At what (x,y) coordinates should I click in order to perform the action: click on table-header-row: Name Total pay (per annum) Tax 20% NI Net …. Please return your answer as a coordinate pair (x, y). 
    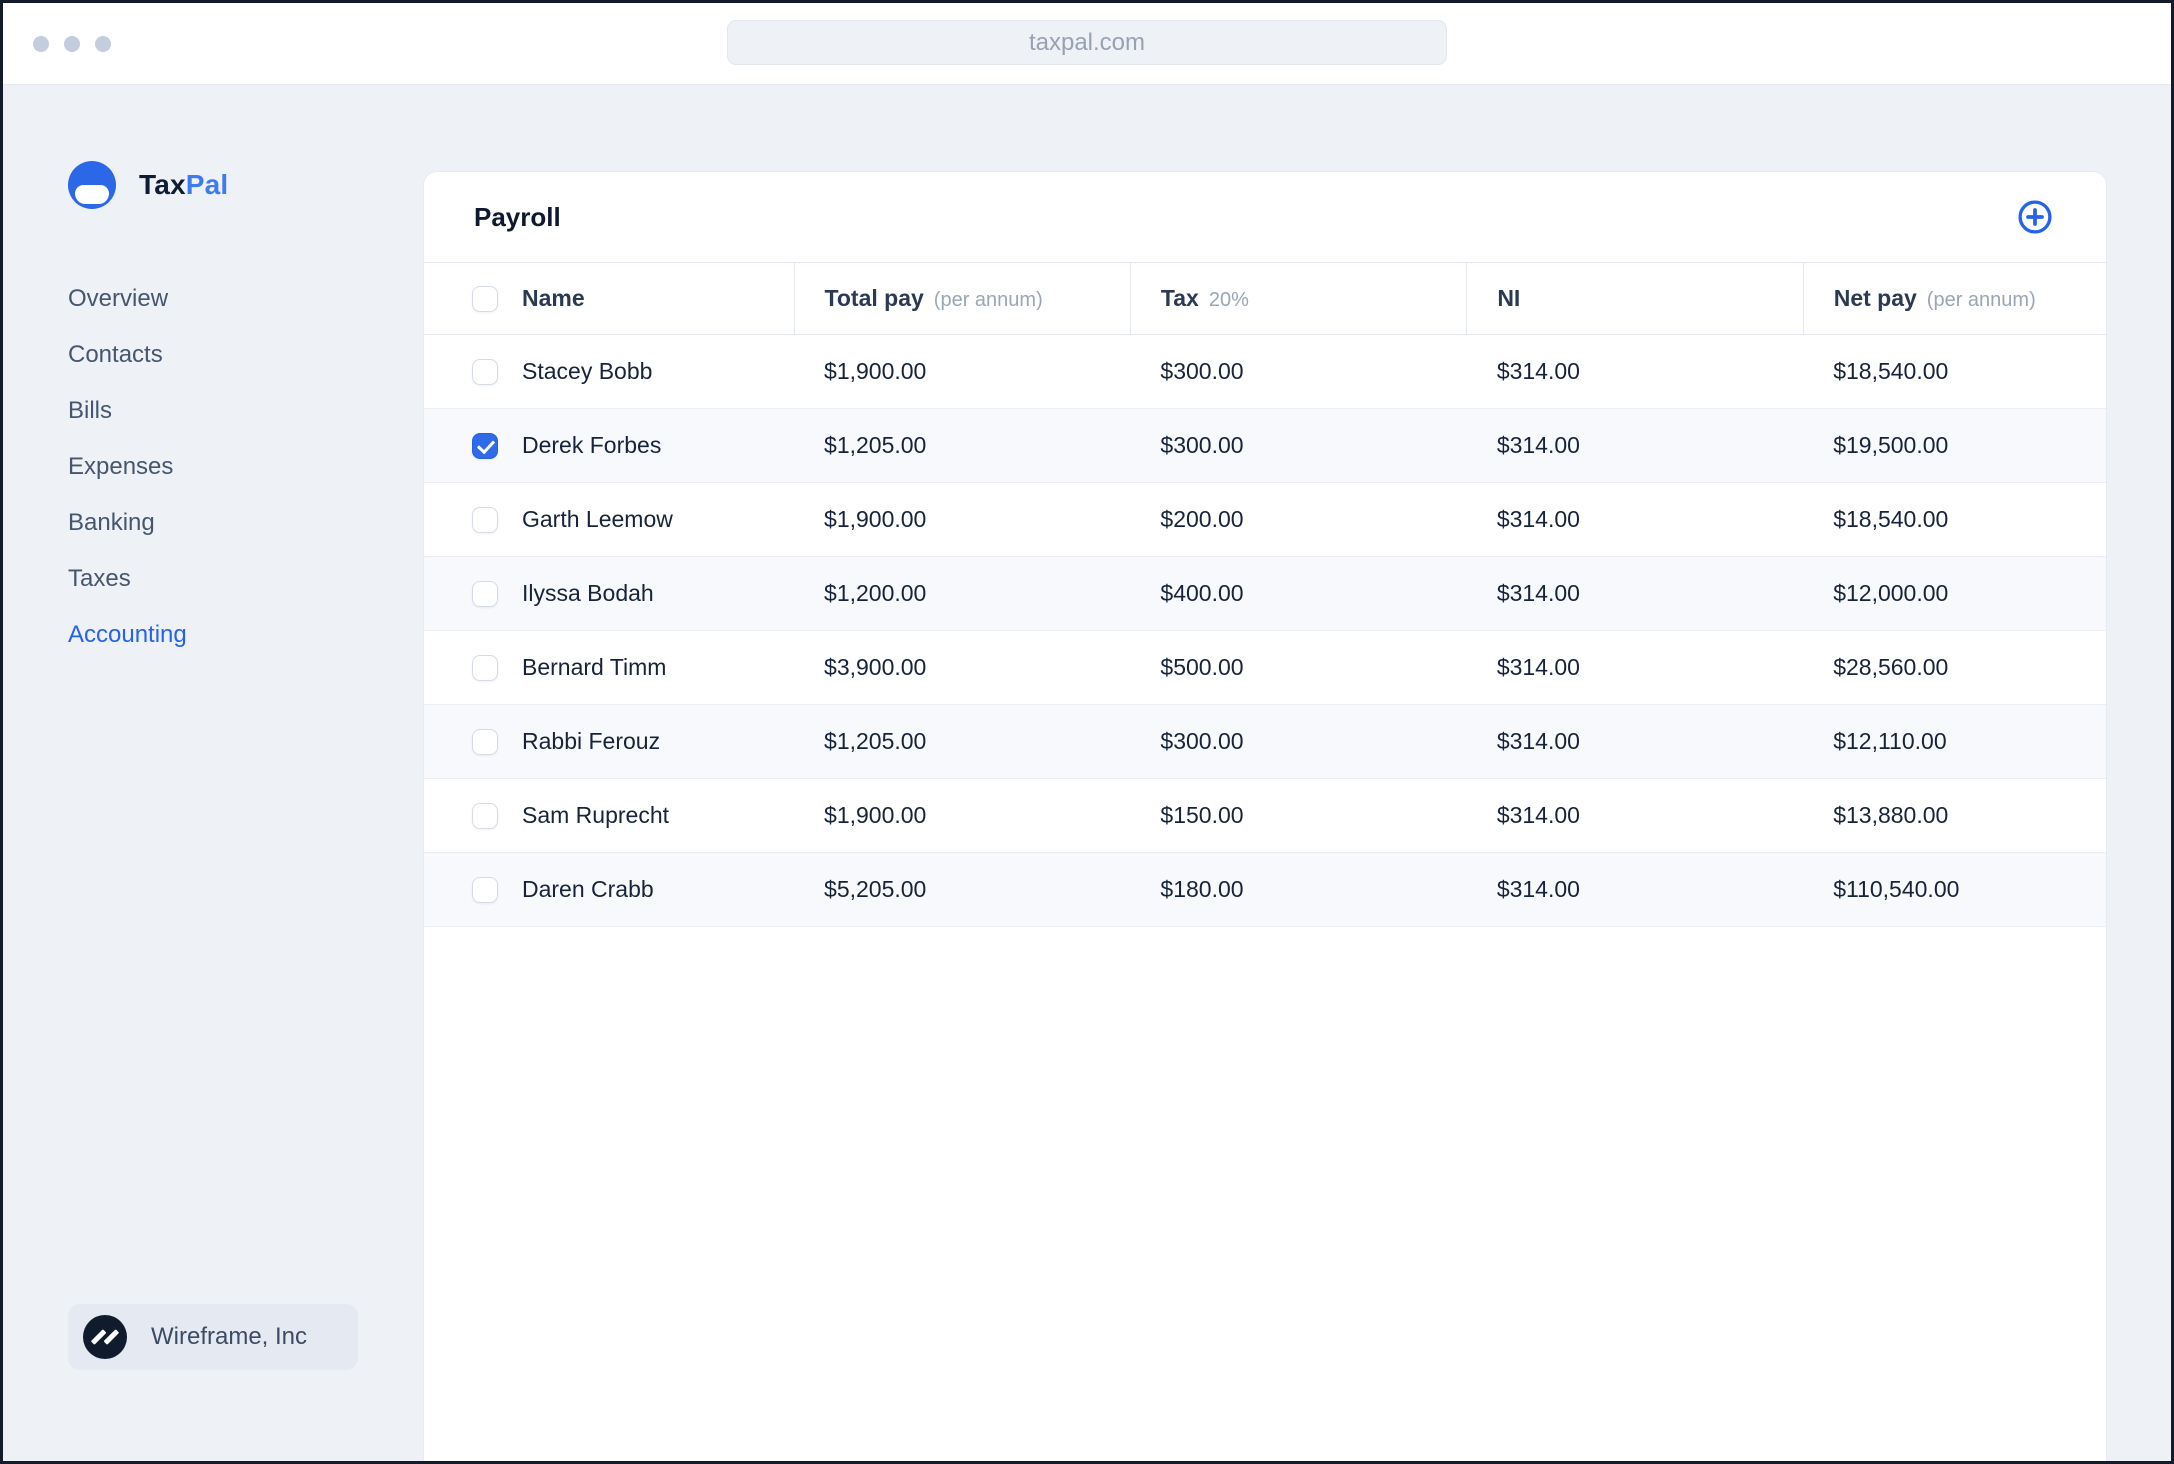
    Looking at the image, I should click on (1265, 298).